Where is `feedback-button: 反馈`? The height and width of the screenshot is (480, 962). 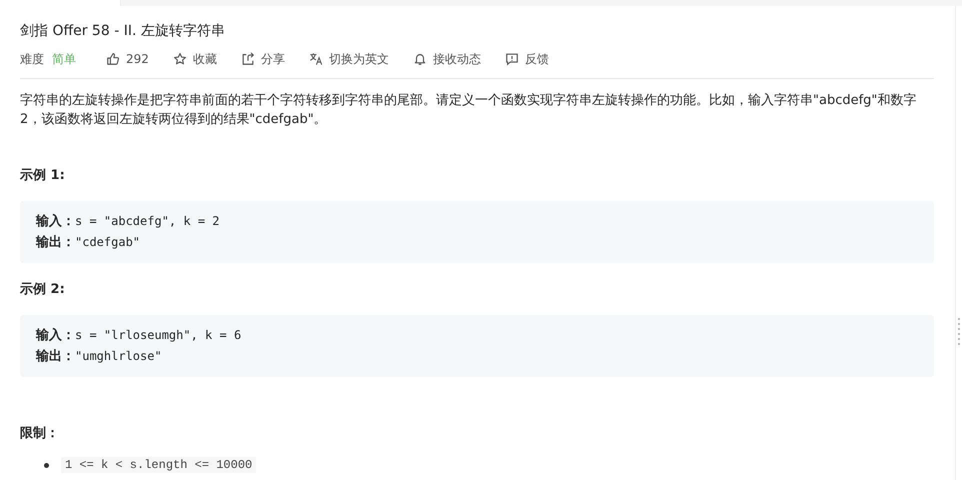 feedback-button: 反馈 is located at coordinates (526, 59).